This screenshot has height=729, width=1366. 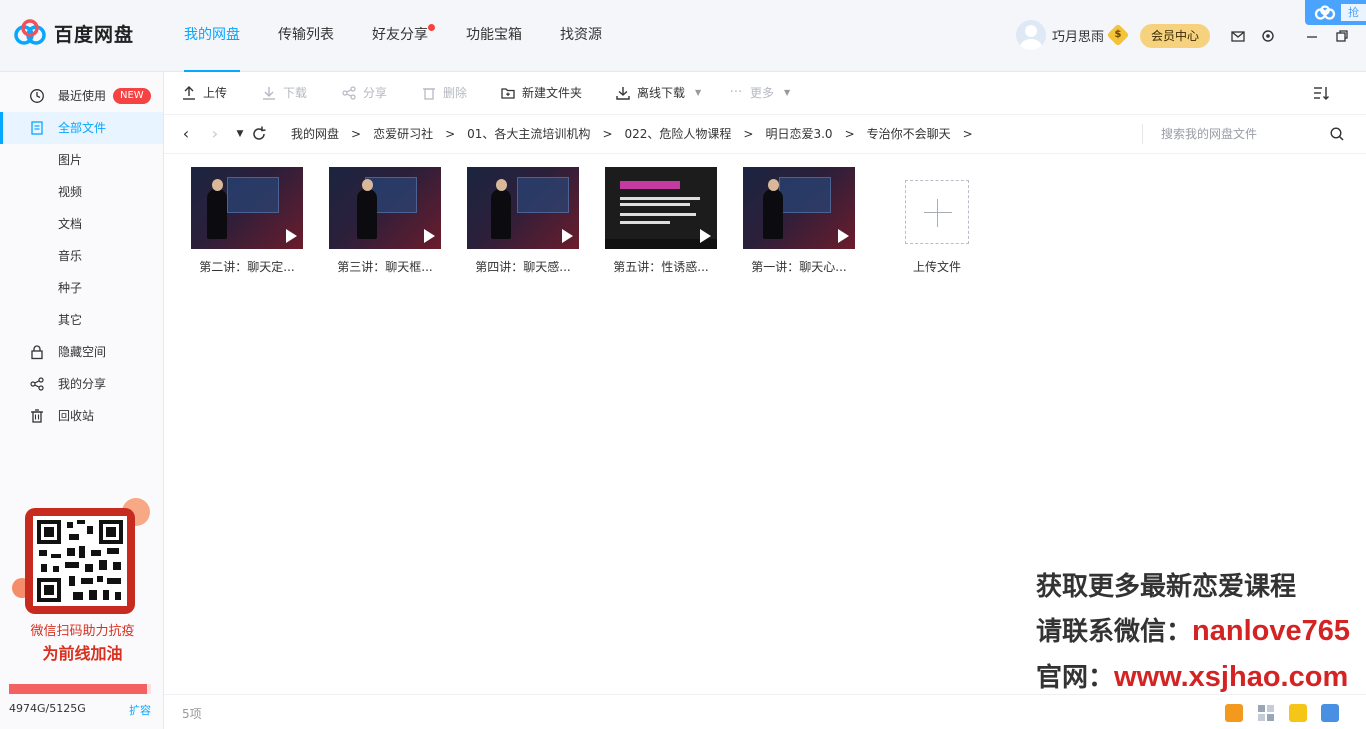 What do you see at coordinates (909, 134) in the screenshot?
I see `breadcrumb-item-current: 专治你不会聊天` at bounding box center [909, 134].